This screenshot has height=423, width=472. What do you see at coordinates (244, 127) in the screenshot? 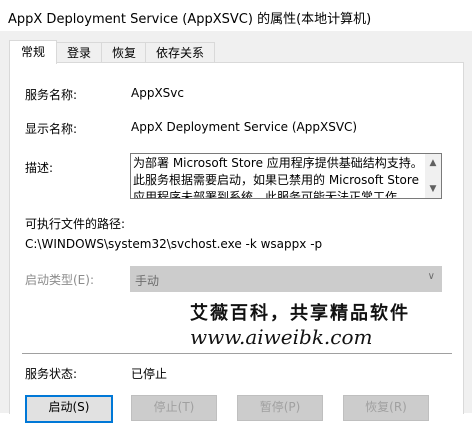
I see `display-name-value: AppX Deployment Service (AppXSVC)` at bounding box center [244, 127].